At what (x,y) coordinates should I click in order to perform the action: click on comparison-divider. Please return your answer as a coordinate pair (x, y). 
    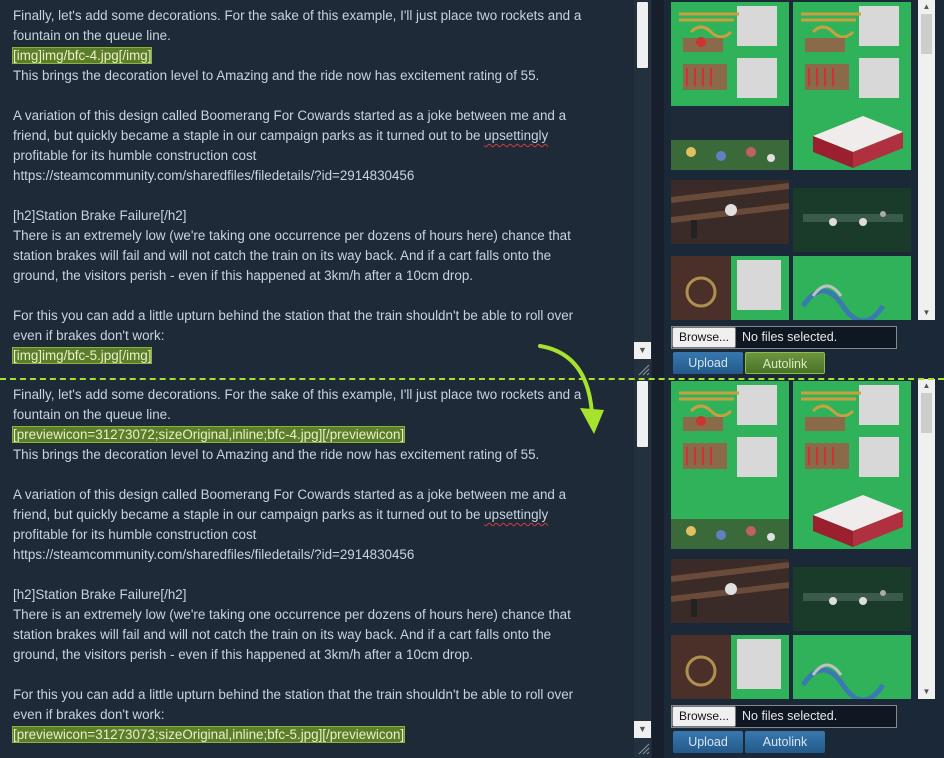
    Looking at the image, I should click on (472, 379).